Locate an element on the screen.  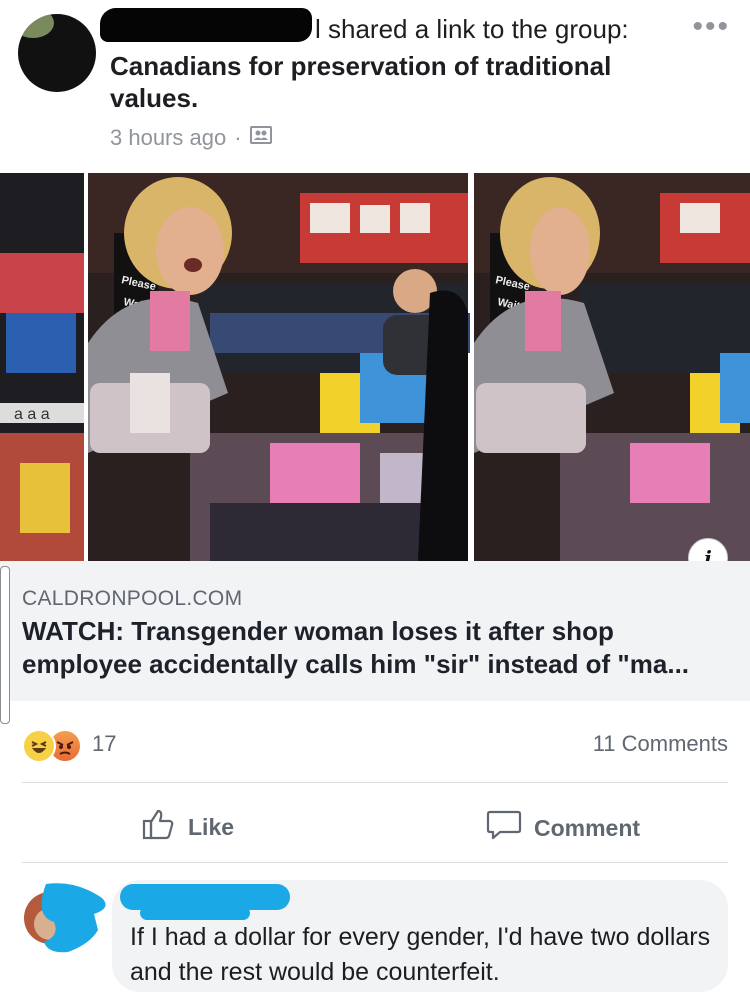
scrollbar is located at coordinates (5, 645).